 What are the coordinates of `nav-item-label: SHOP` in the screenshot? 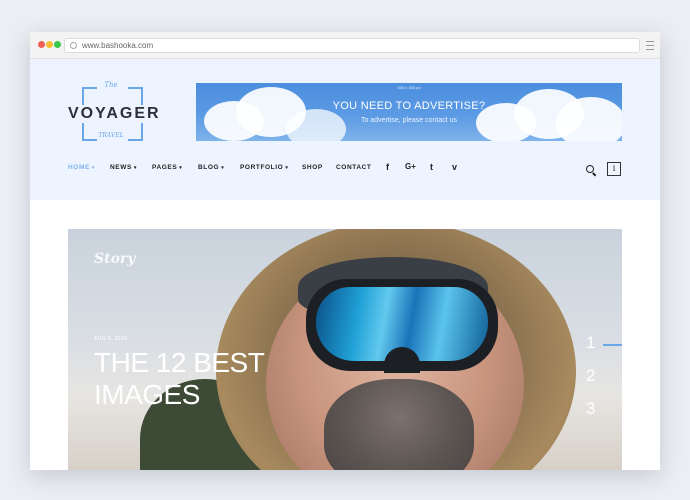 It's located at (312, 167).